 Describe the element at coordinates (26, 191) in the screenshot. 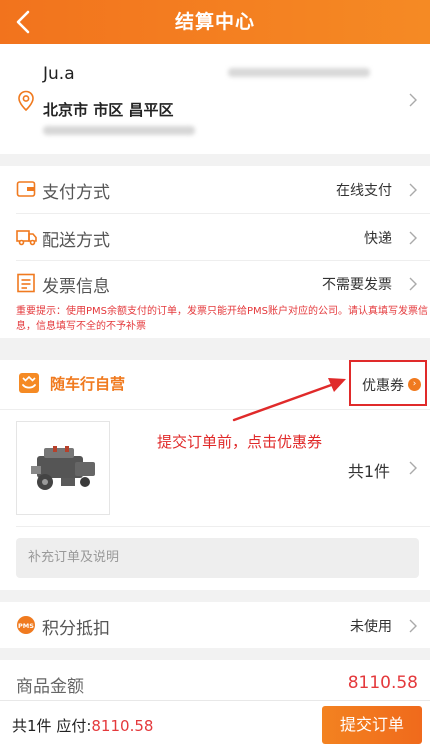

I see `wallet-icon` at that location.